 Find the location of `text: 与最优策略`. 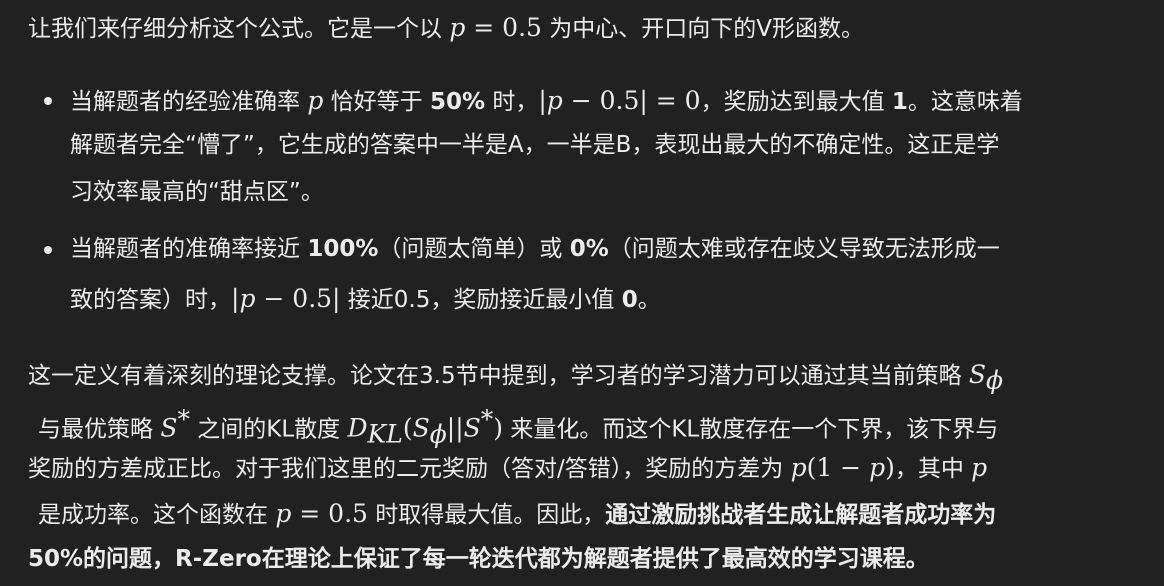

text: 与最优策略 is located at coordinates (99, 429).